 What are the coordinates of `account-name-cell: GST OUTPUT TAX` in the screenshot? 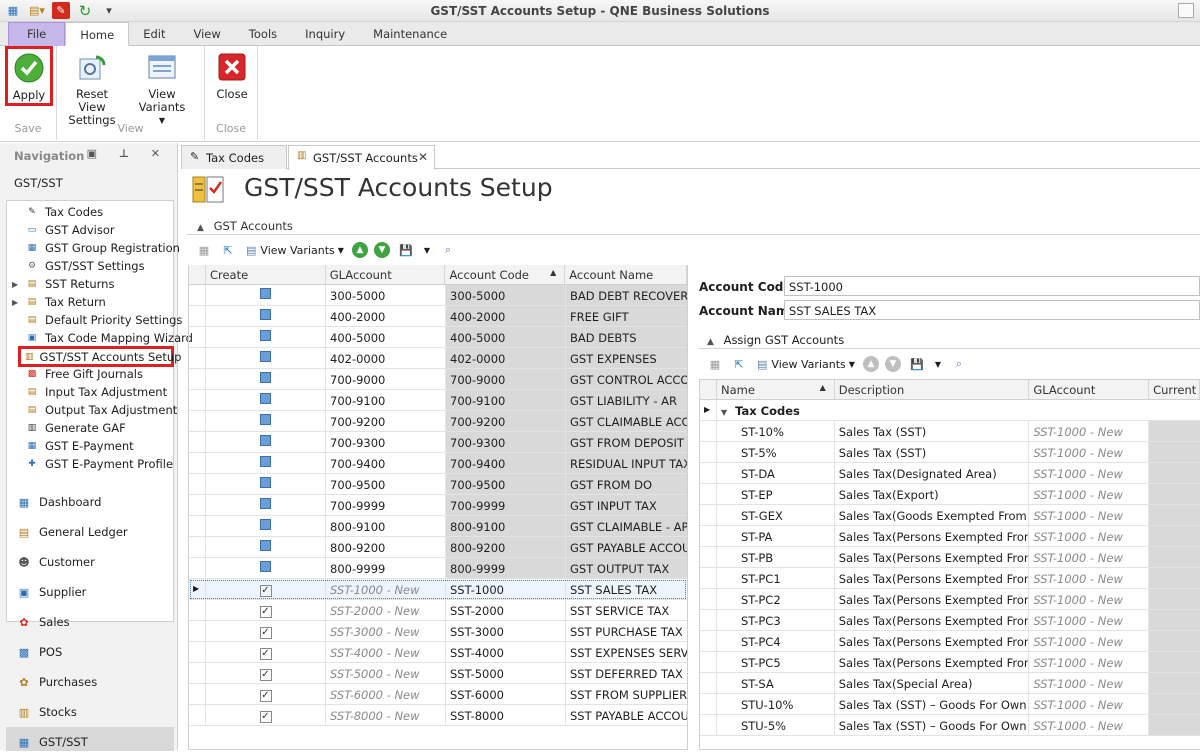 It's located at (626, 568).